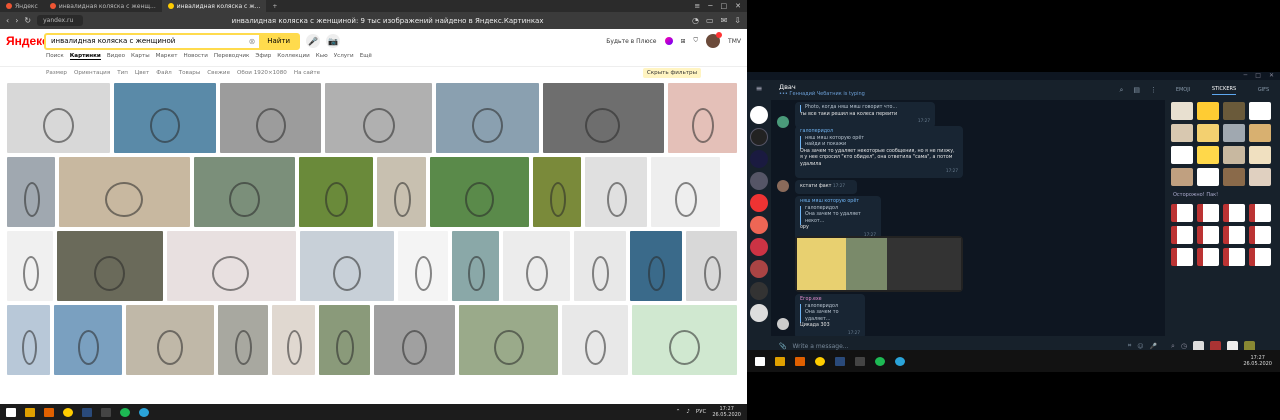  What do you see at coordinates (1121, 90) in the screenshot?
I see `search-icon: ⌕` at bounding box center [1121, 90].